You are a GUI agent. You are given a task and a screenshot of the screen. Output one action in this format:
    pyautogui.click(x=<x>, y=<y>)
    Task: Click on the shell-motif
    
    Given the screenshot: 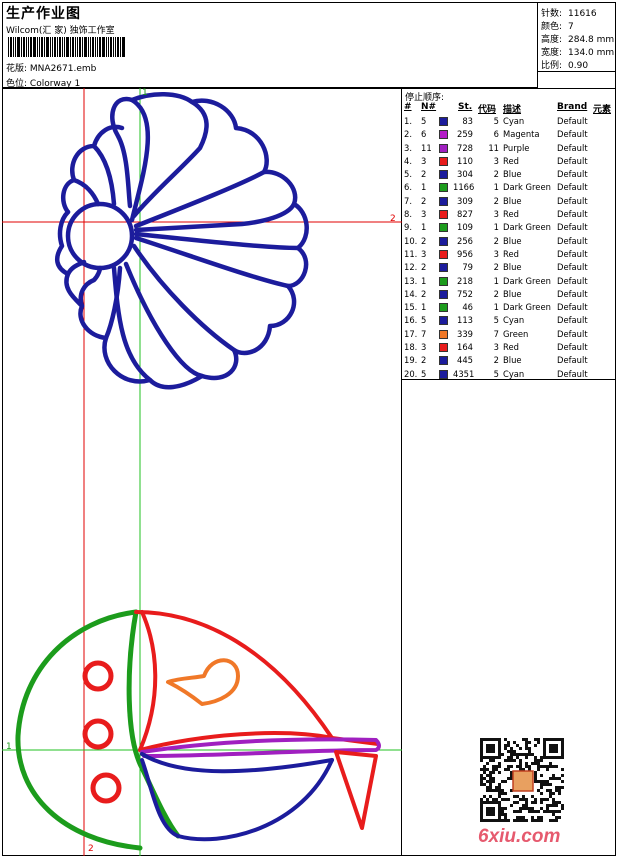 What is the action you would take?
    pyautogui.click(x=181, y=241)
    